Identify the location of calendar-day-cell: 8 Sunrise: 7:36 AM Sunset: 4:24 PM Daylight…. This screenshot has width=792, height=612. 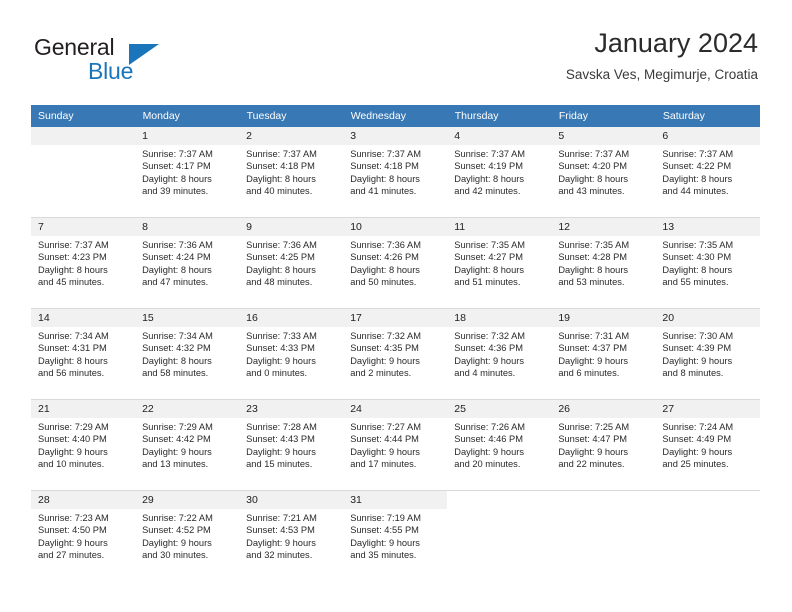
(187, 263).